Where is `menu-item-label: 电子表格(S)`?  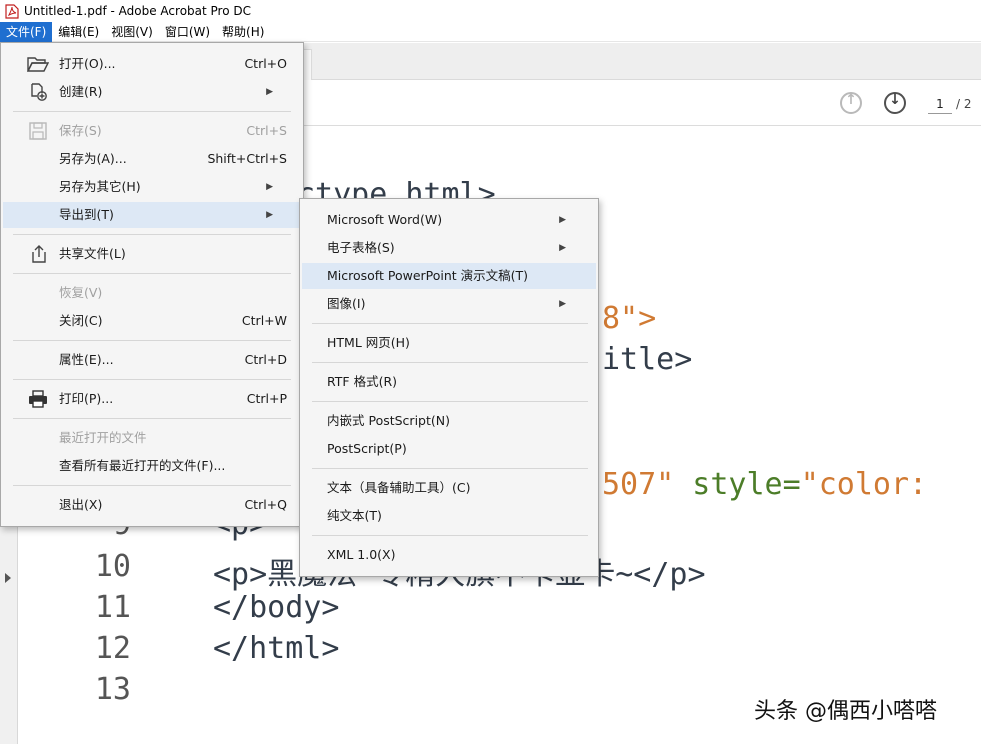 menu-item-label: 电子表格(S) is located at coordinates (361, 247).